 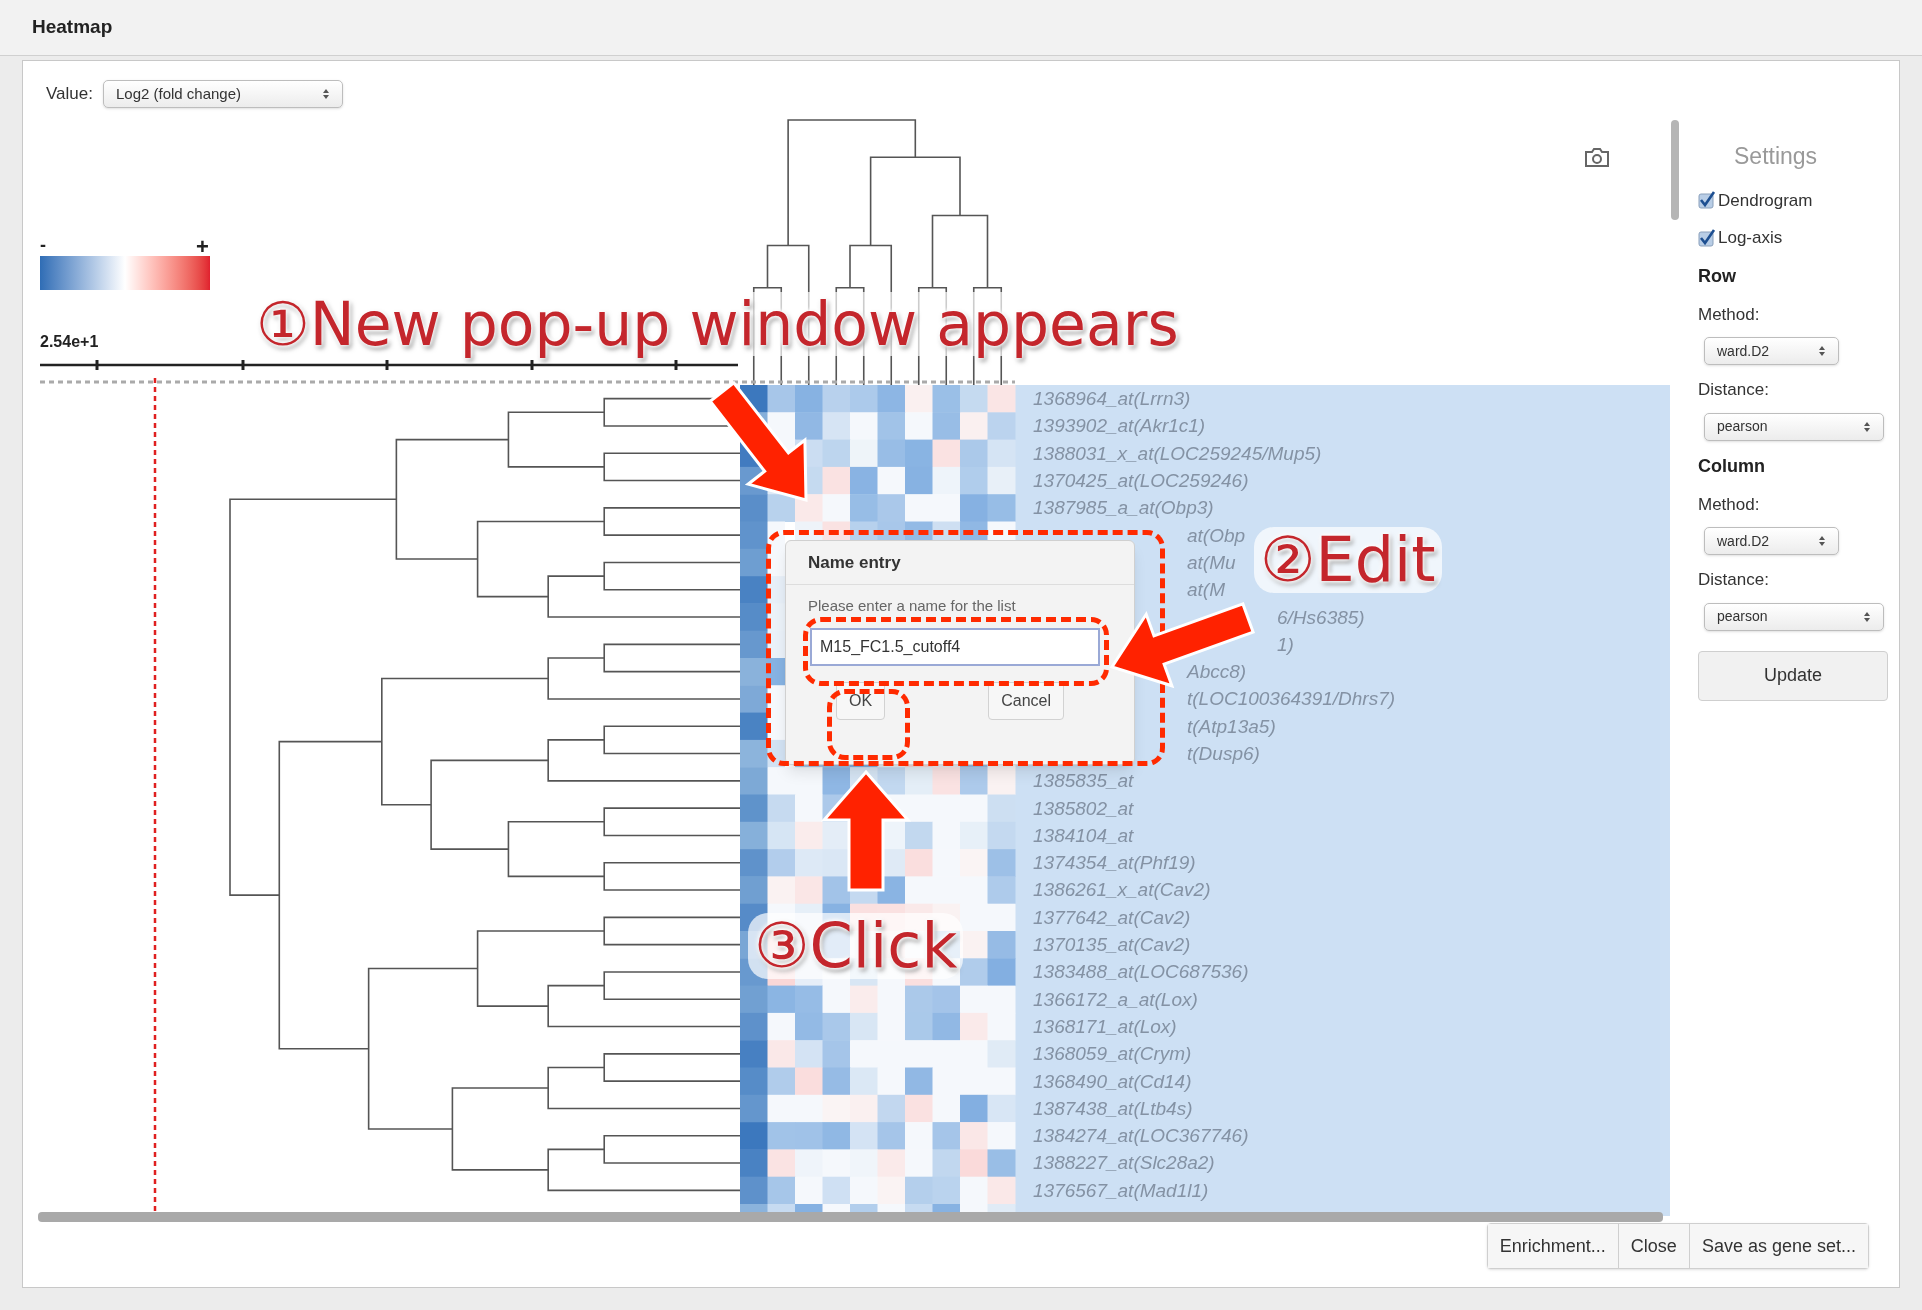 What do you see at coordinates (1083, 808) in the screenshot?
I see `gene-label: 1385802_at` at bounding box center [1083, 808].